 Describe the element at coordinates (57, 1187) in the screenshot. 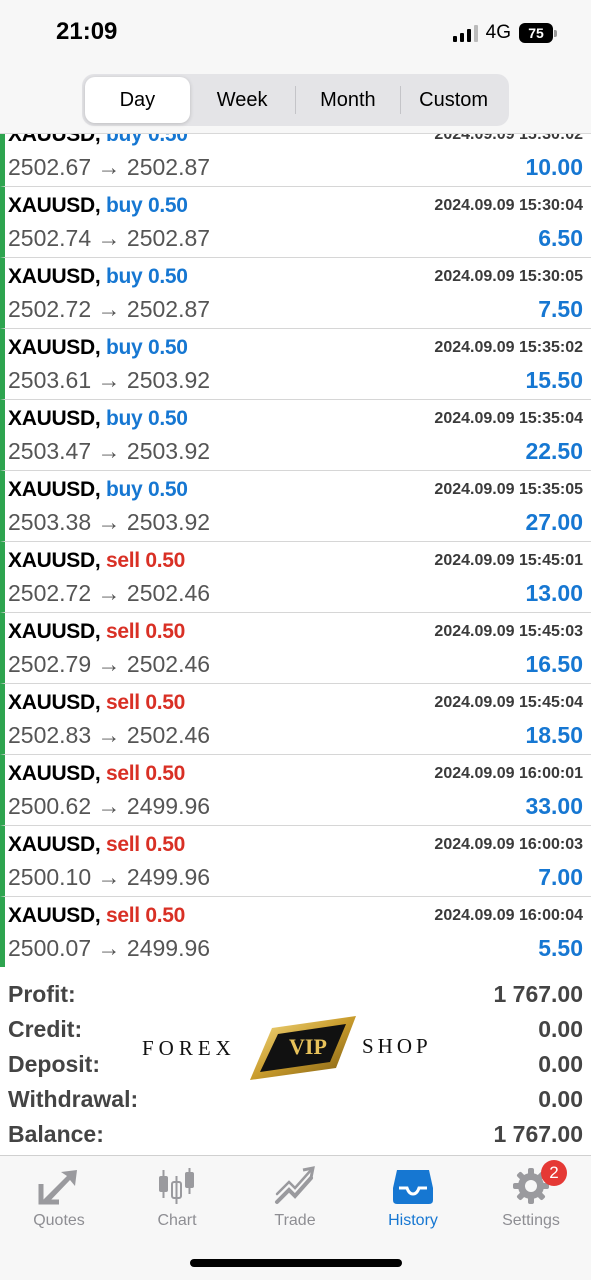

I see `quotes-arrows-icon` at that location.